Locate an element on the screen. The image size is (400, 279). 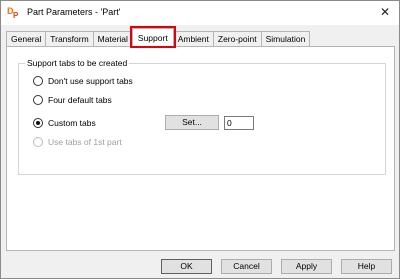
option-use-tabs-of-first-part: Use tabs of 1st part is located at coordinates (77, 142).